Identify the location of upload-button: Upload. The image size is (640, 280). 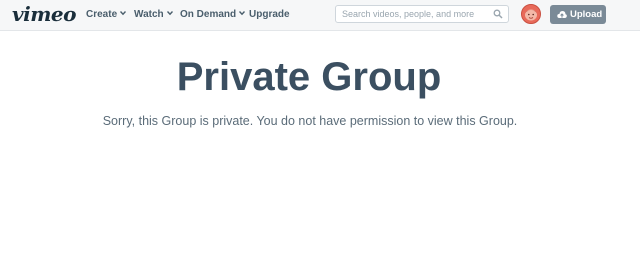
(578, 14).